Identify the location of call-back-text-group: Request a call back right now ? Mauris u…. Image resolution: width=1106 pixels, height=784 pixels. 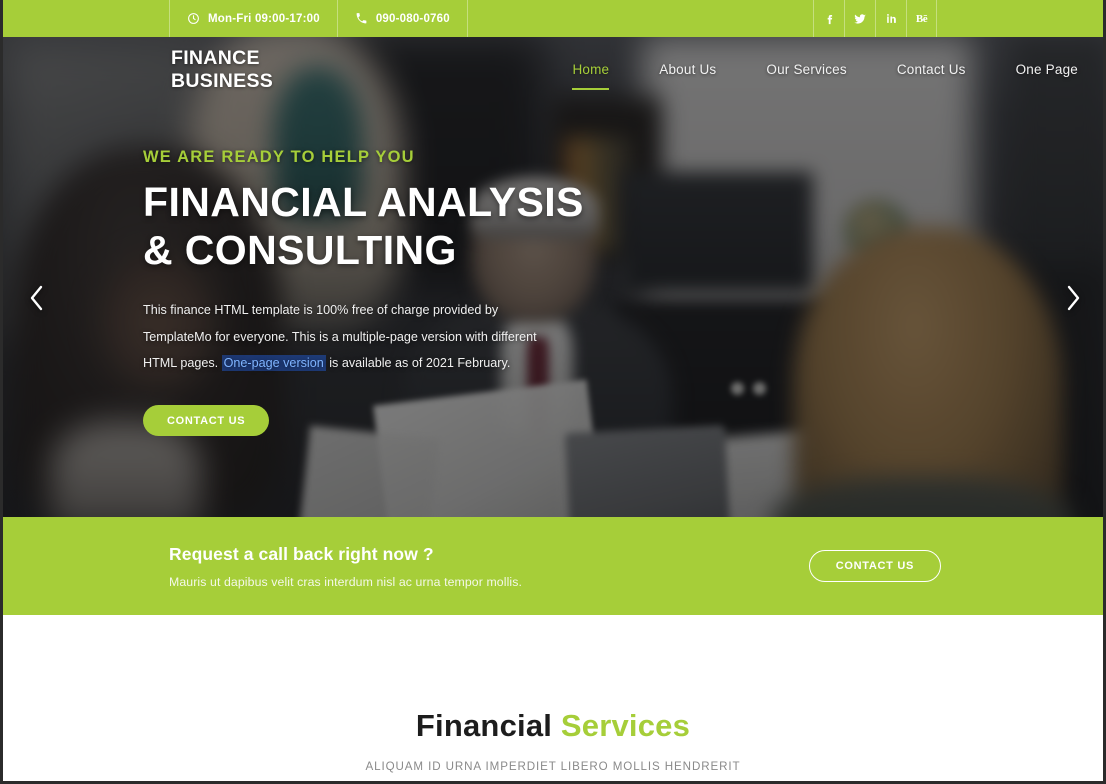
(345, 566).